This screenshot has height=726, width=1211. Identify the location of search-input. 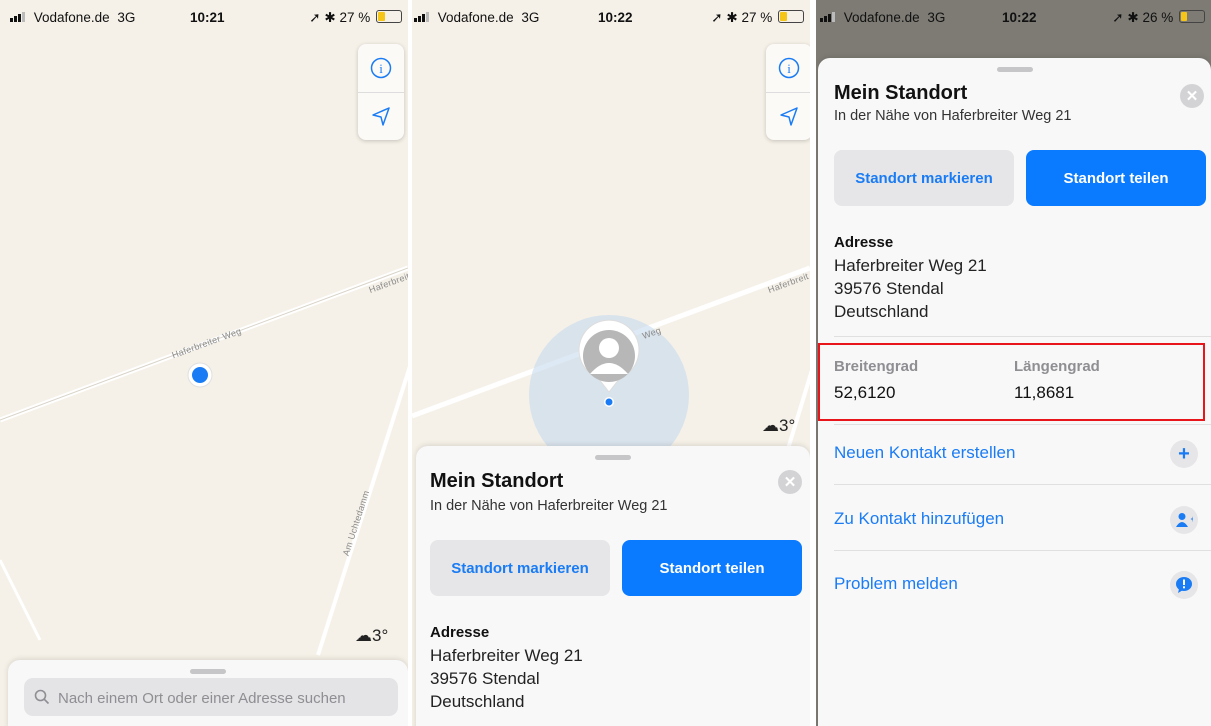
(223, 698).